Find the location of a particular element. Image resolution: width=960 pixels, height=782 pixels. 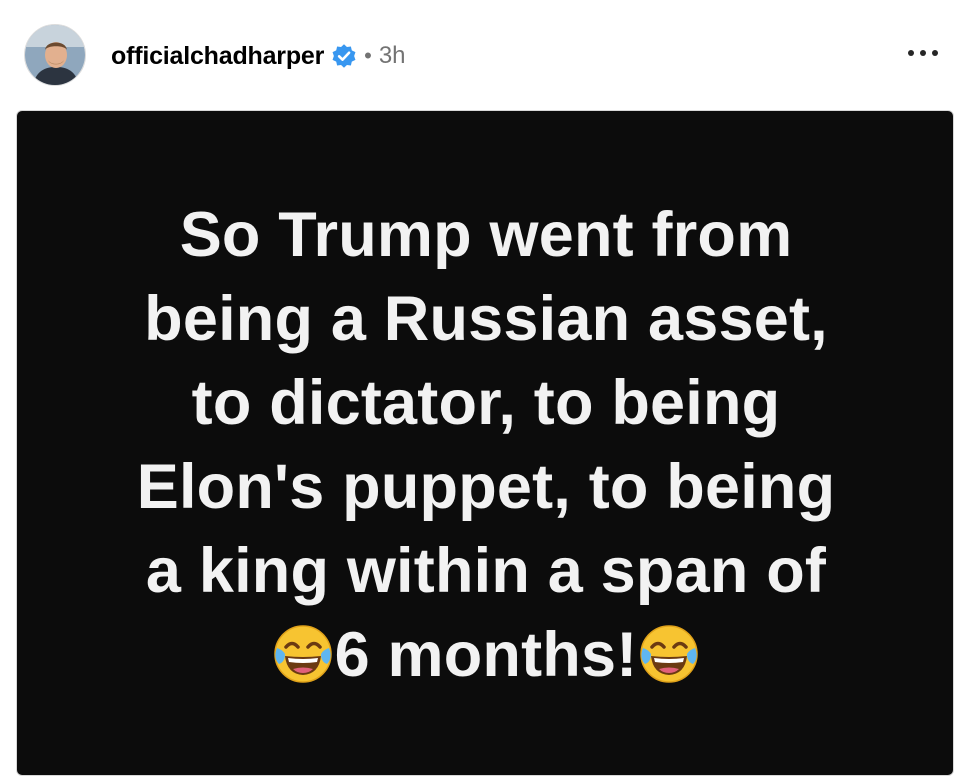

post-header: officialchadharper • 3h is located at coordinates (480, 54).